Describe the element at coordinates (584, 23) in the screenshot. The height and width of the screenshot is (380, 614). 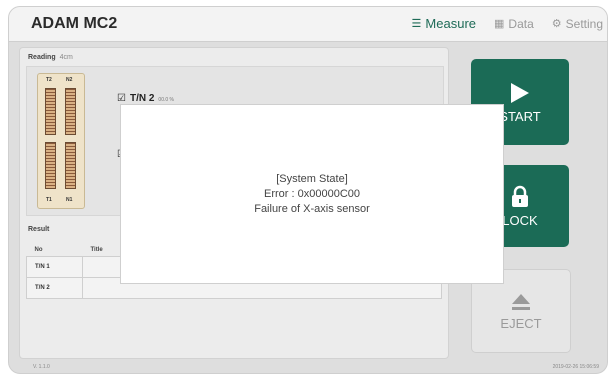
I see `tab-setting-label: Setting` at that location.